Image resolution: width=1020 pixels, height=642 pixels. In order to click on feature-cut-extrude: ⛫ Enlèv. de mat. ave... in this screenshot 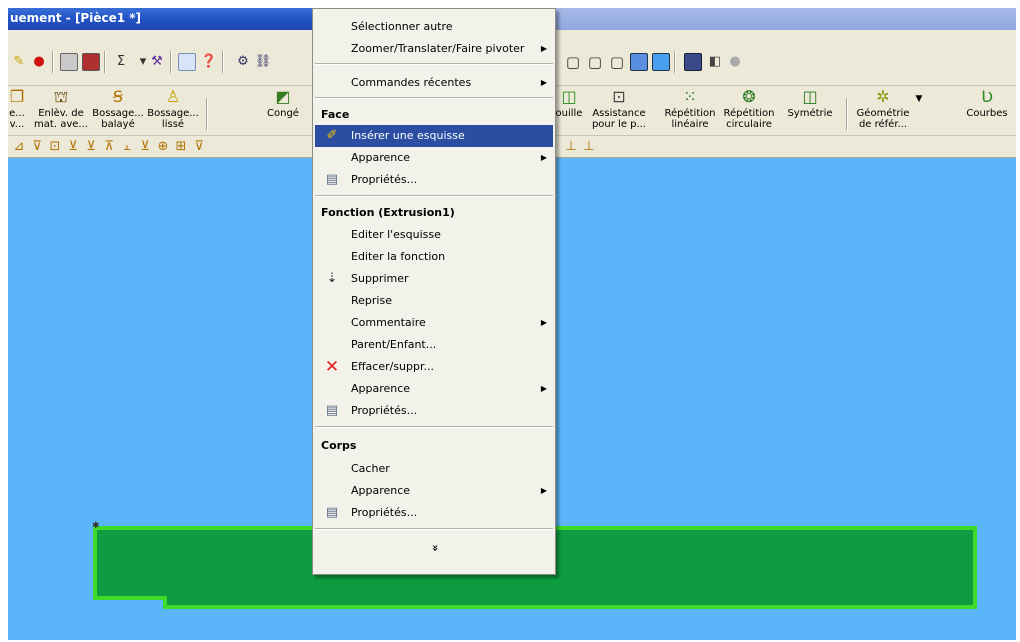, I will do `click(61, 111)`.